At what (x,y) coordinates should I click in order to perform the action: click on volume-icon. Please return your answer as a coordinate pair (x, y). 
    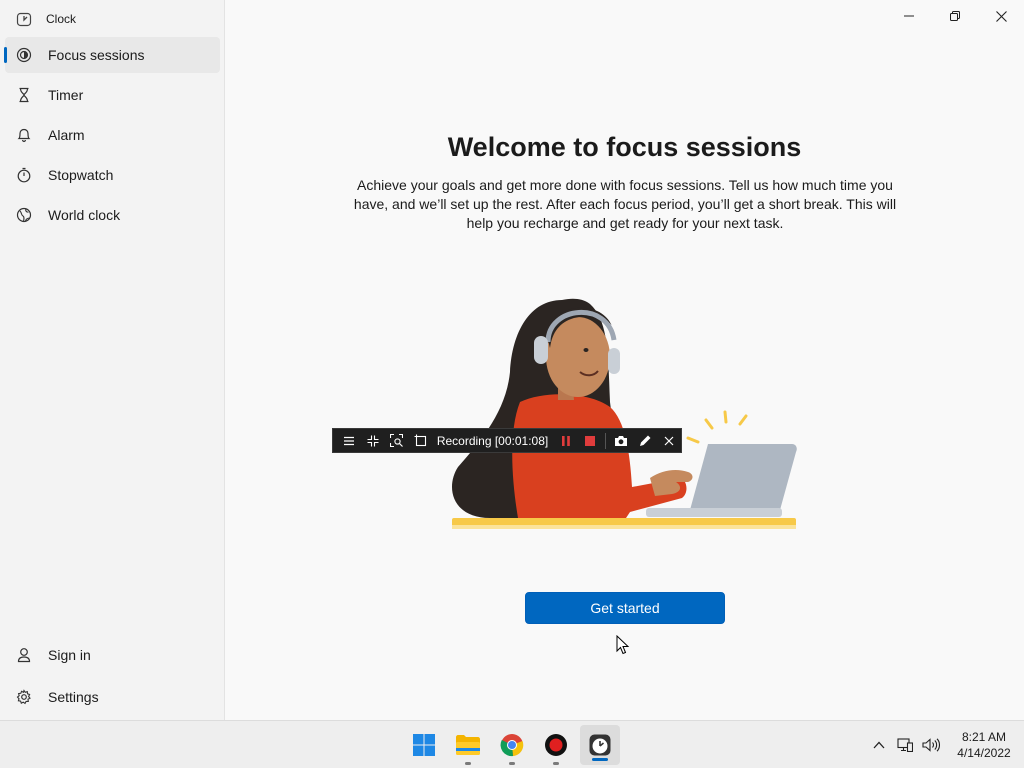
    Looking at the image, I should click on (931, 745).